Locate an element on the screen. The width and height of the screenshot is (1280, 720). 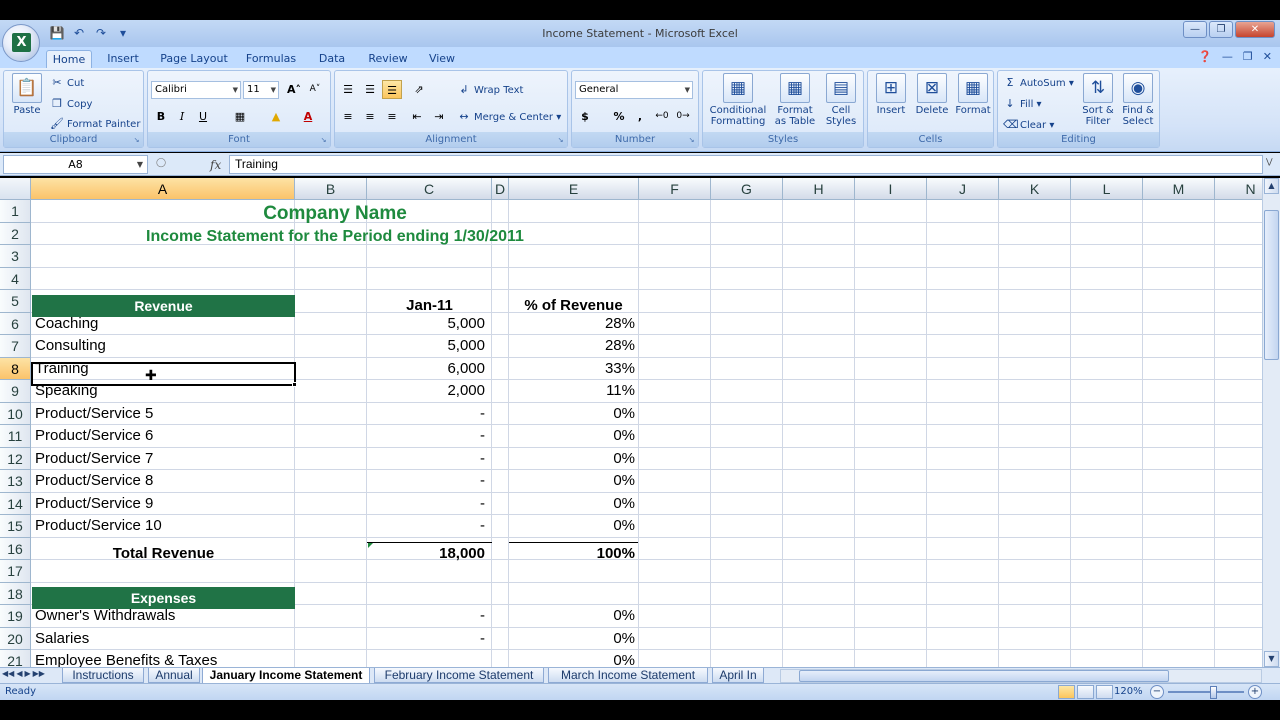
page-break-view-icon is located at coordinates (1104, 692).